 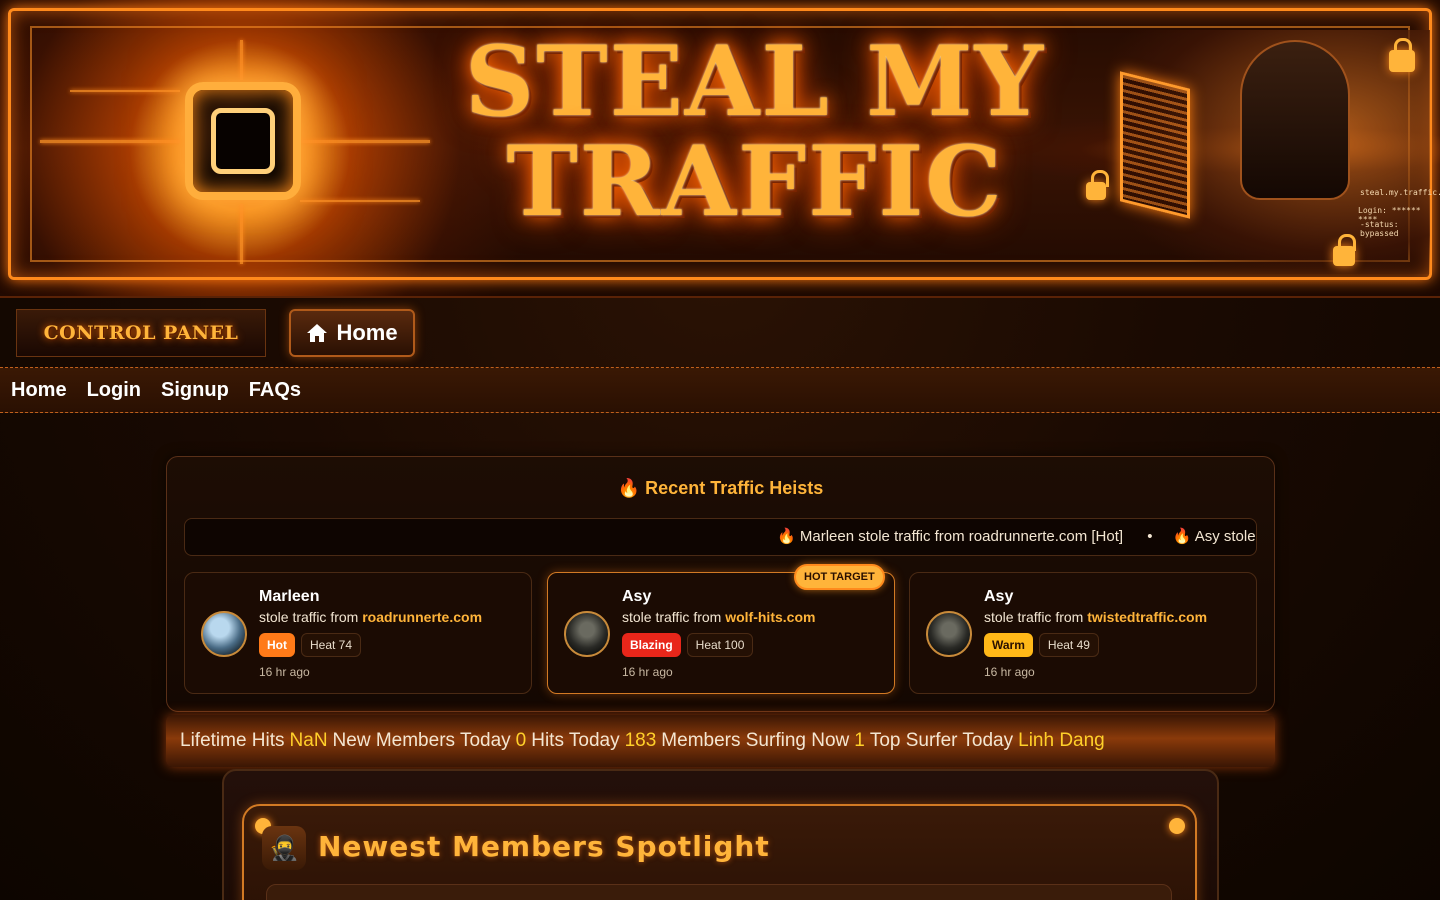 What do you see at coordinates (575, 740) in the screenshot?
I see `stat-label: Hits Today` at bounding box center [575, 740].